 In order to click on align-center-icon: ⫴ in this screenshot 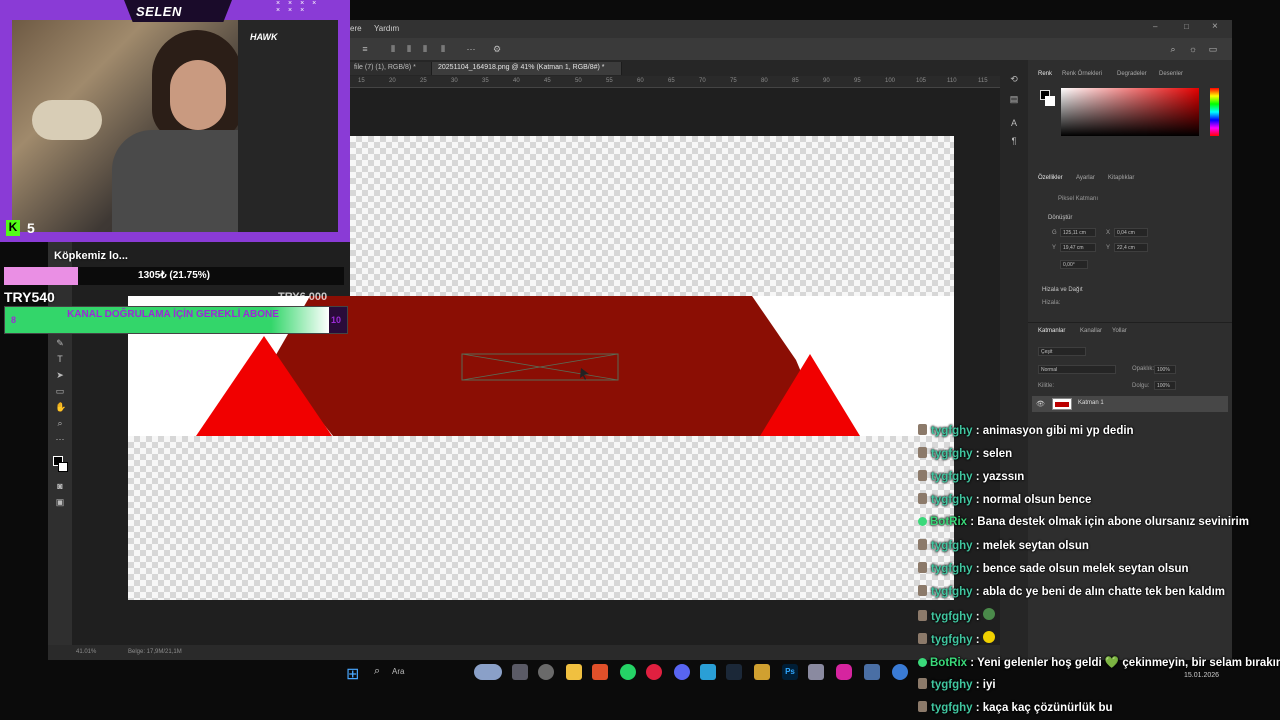, I will do `click(409, 49)`.